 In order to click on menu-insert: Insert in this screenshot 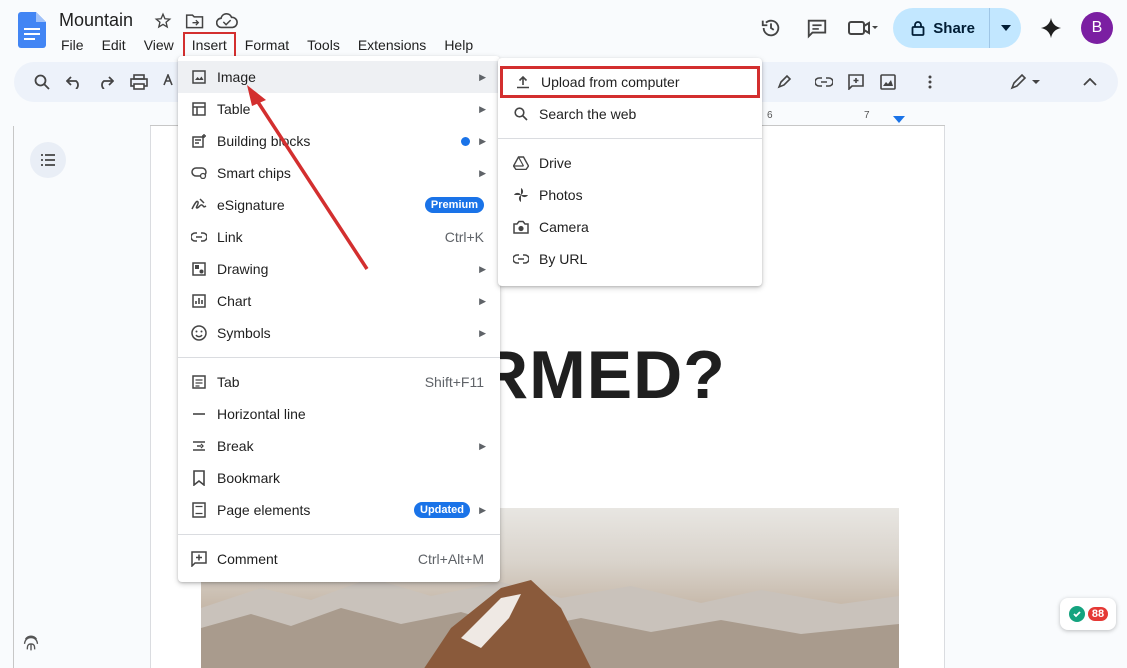, I will do `click(209, 45)`.